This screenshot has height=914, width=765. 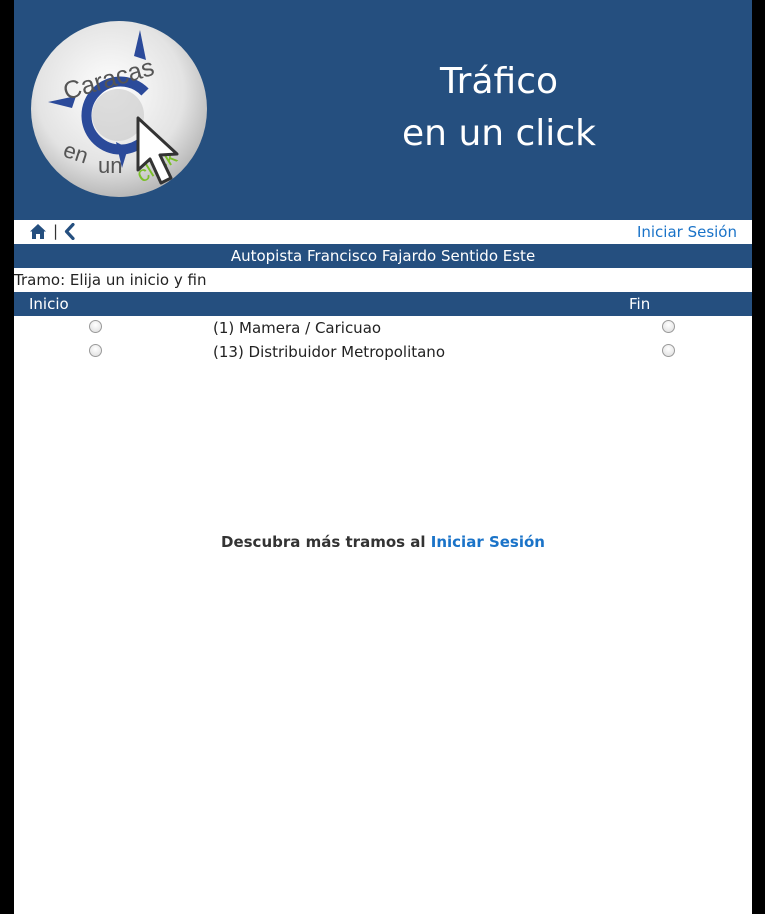 What do you see at coordinates (499, 133) in the screenshot?
I see `title-line-2: en un click` at bounding box center [499, 133].